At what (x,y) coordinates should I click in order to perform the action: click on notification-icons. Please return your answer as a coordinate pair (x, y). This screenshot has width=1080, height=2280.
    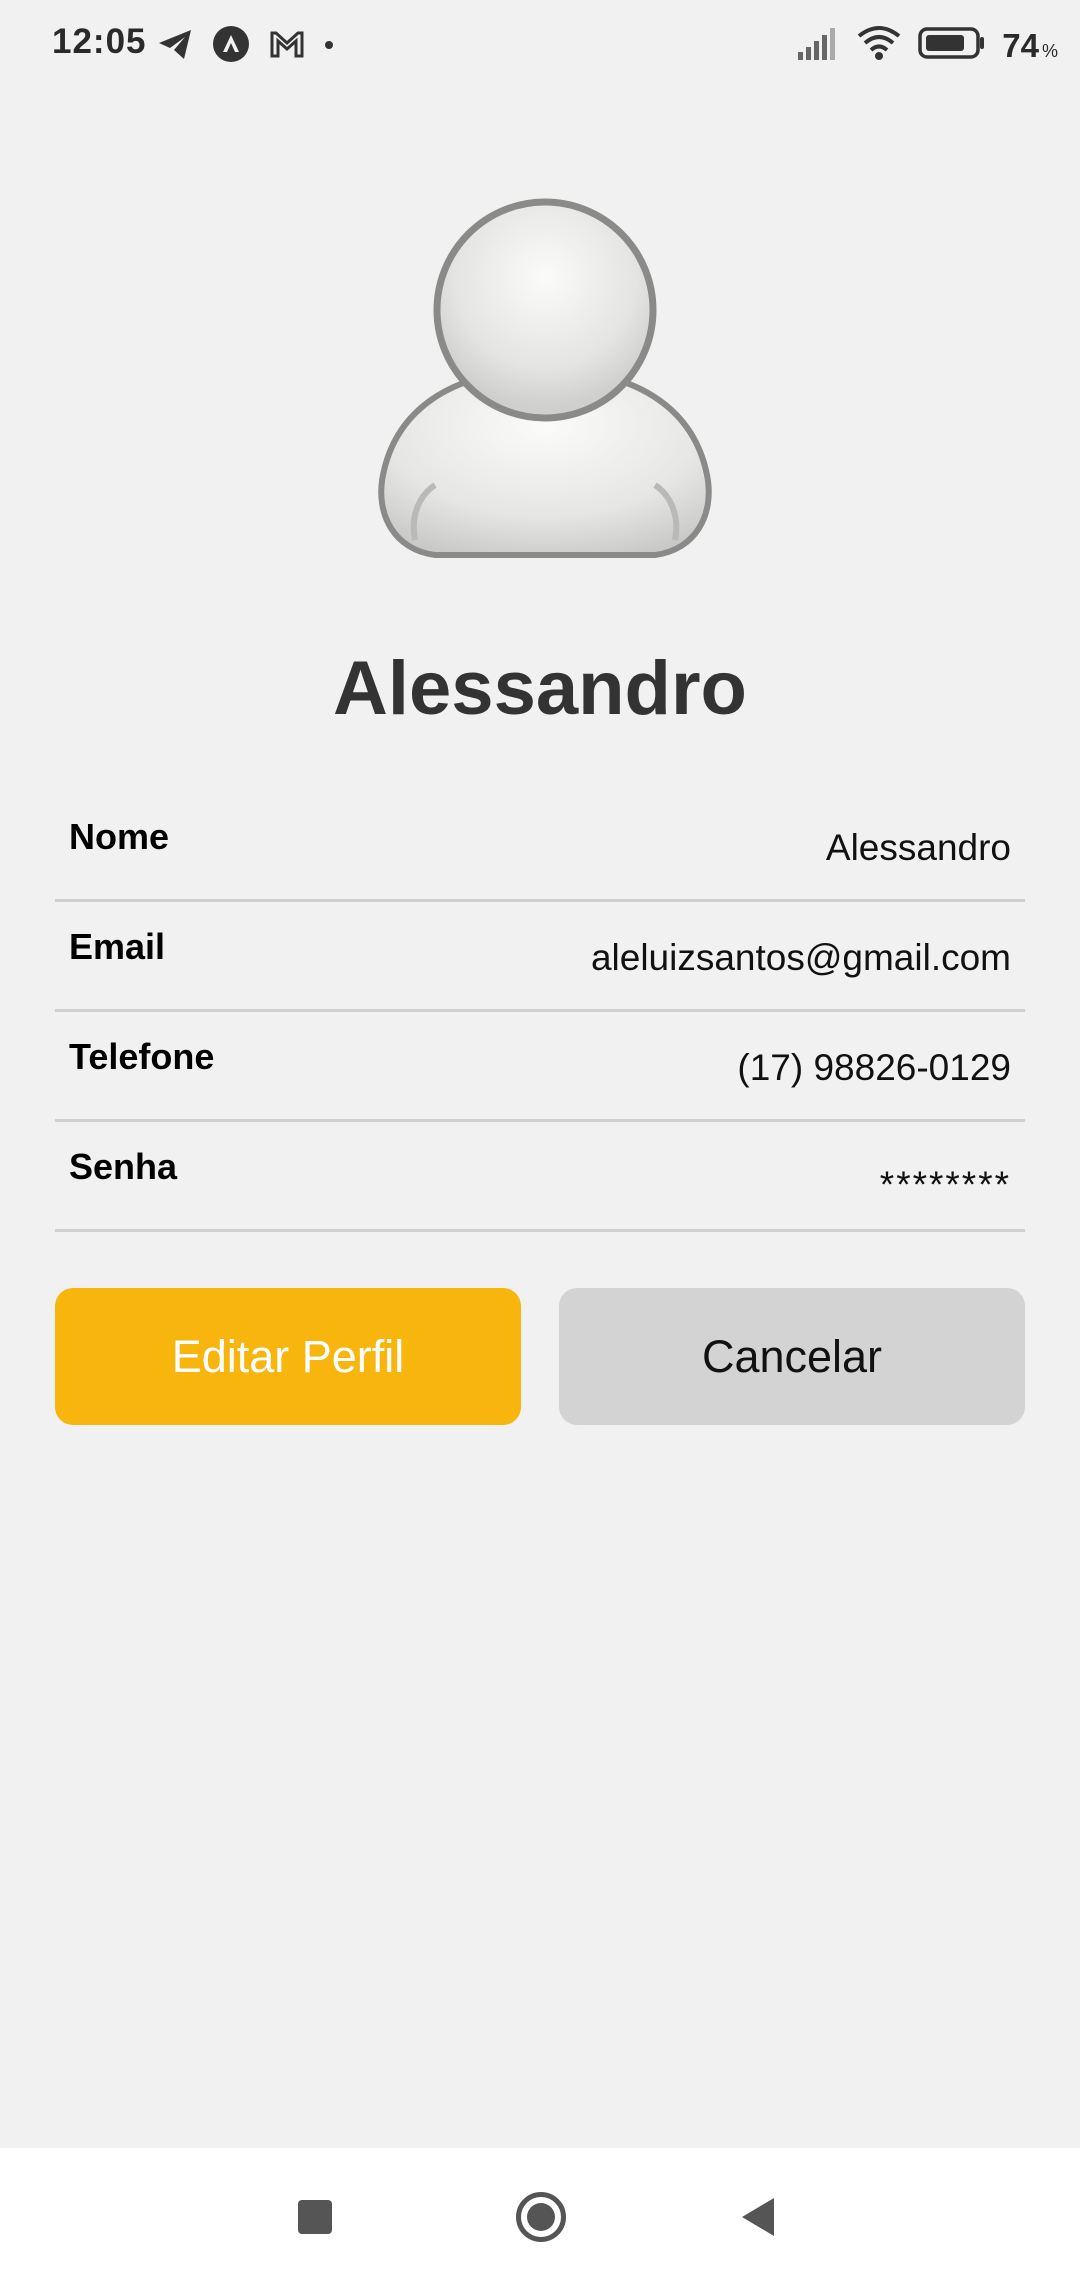
    Looking at the image, I should click on (245, 44).